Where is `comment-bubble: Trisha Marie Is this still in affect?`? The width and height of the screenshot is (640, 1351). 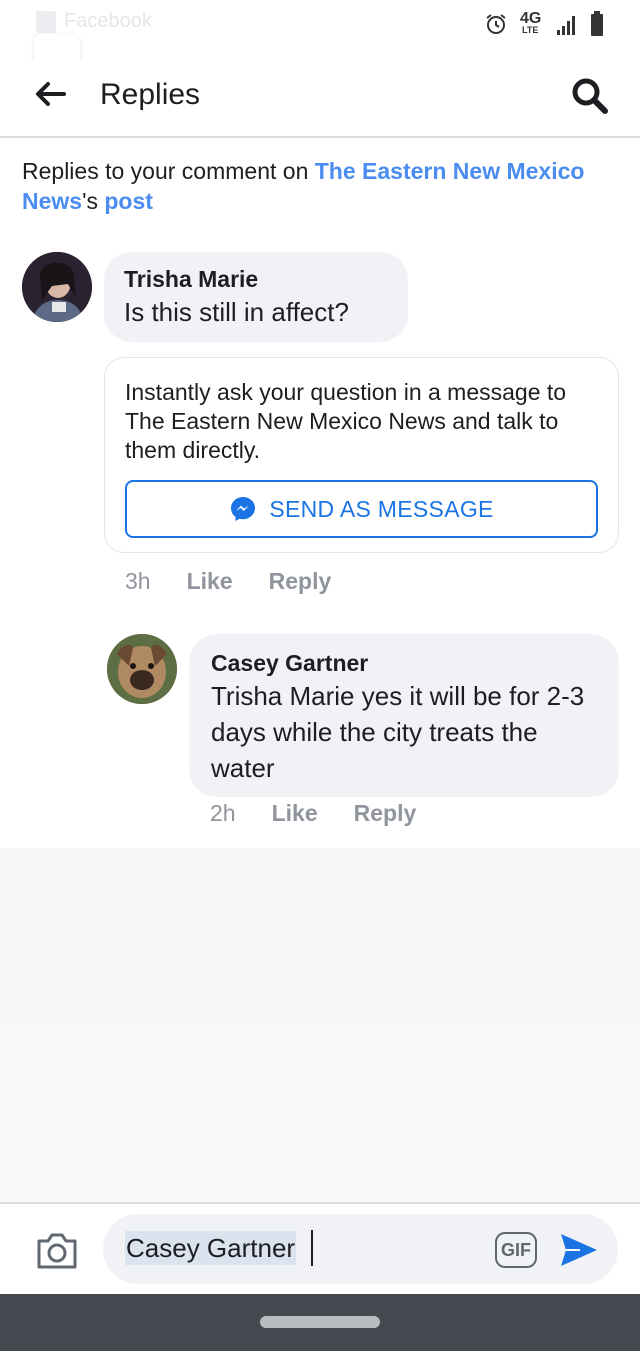 comment-bubble: Trisha Marie Is this still in affect? is located at coordinates (256, 297).